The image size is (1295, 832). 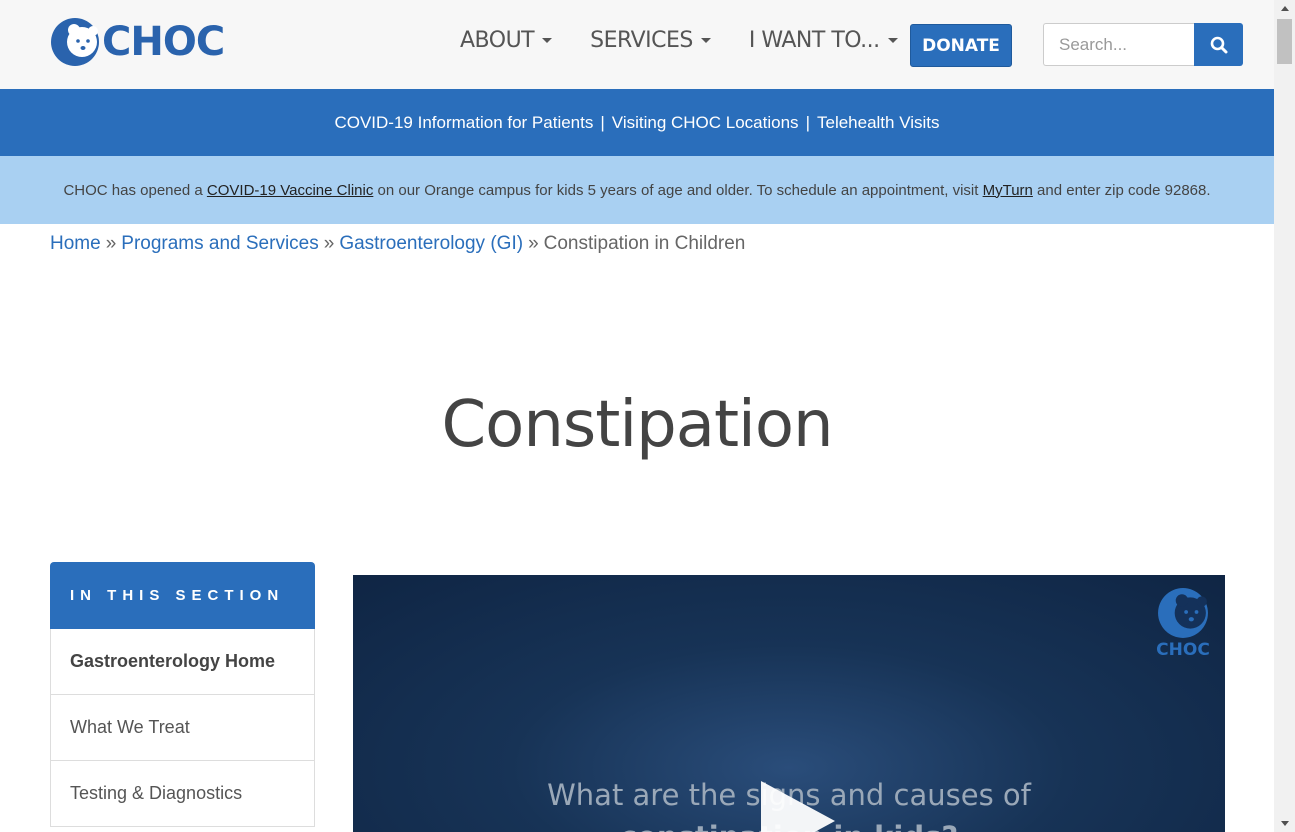 I want to click on breadcrumb-gastroenterology: Gastroenterology (GI), so click(x=431, y=243).